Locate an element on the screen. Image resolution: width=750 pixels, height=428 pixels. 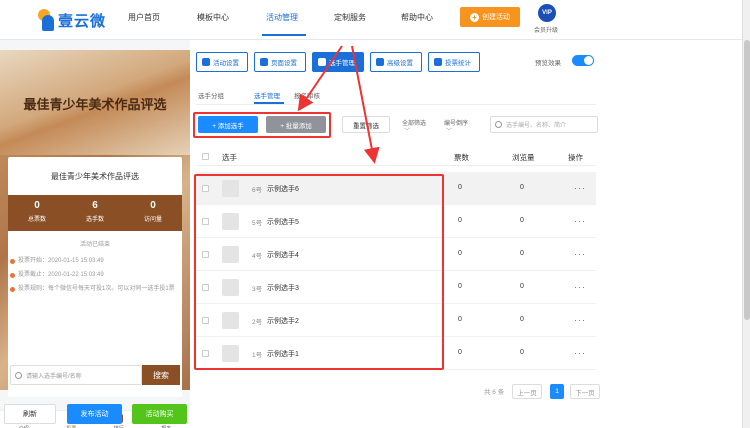
nav-item-home: 用户首页 is located at coordinates (144, 17).